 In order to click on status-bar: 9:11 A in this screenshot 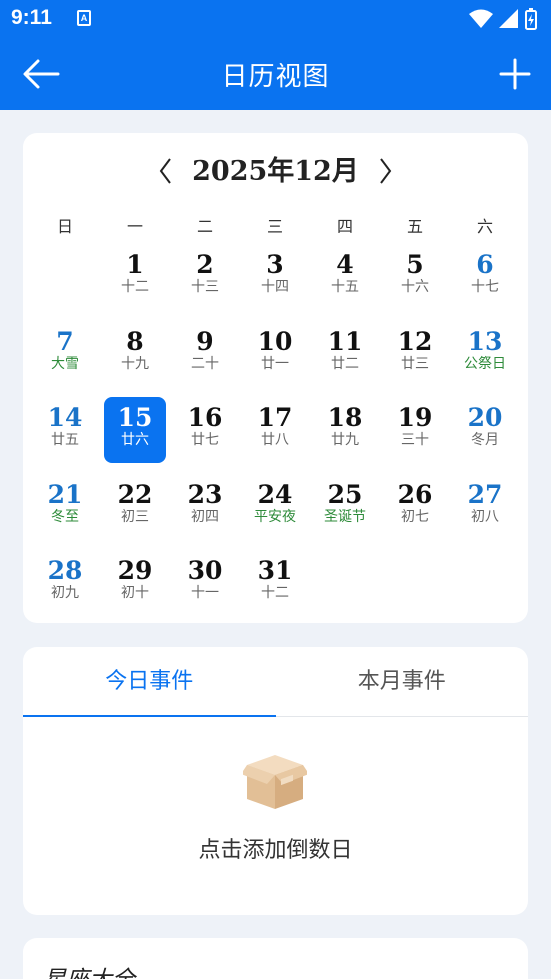, I will do `click(275, 19)`.